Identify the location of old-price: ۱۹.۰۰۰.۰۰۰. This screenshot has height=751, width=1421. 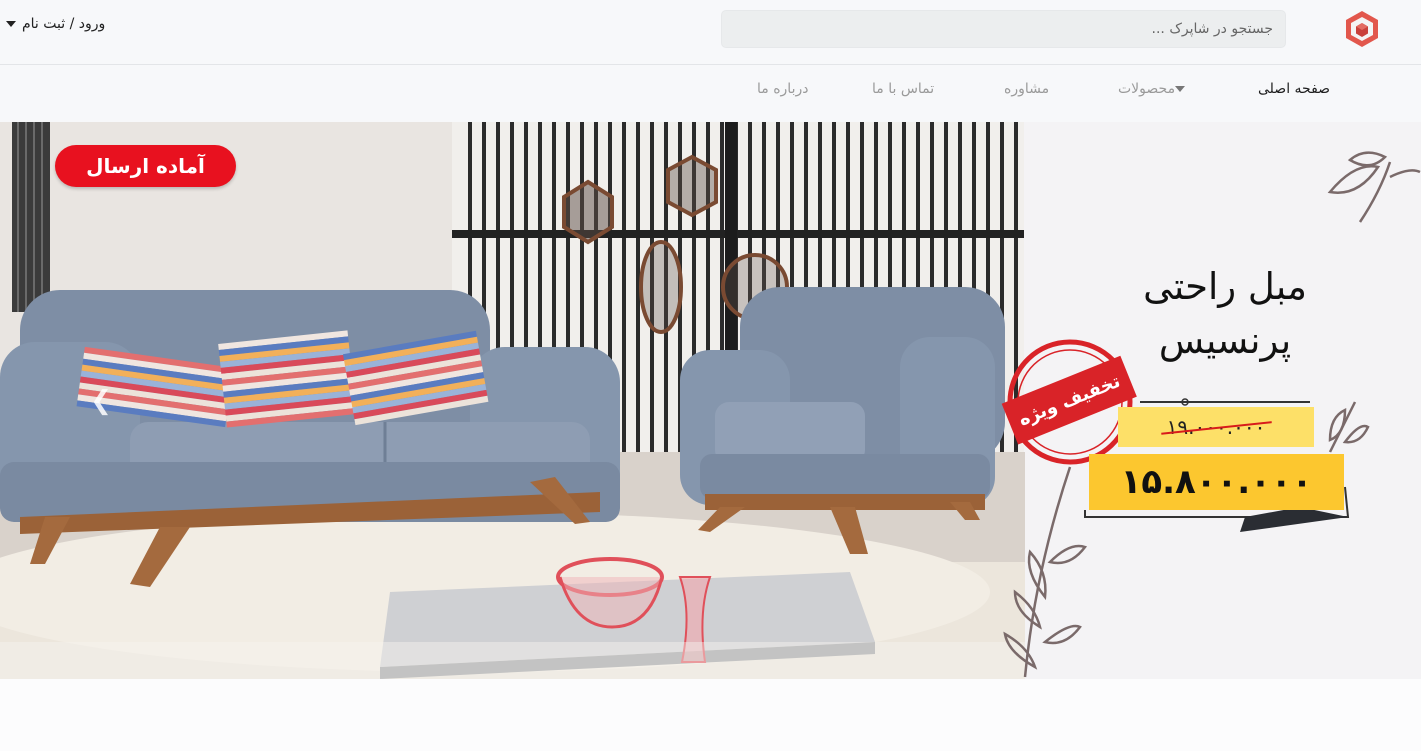
(1216, 427).